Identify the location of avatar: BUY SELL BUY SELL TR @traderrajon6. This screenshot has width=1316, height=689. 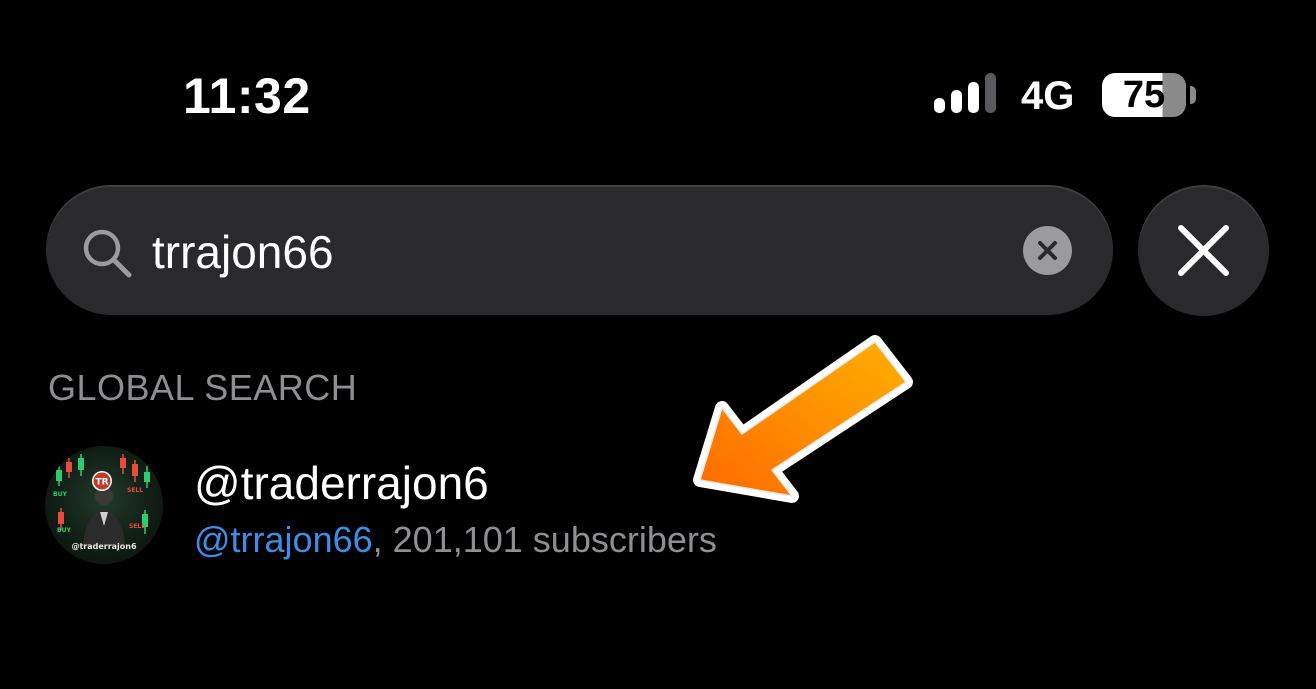
(104, 505).